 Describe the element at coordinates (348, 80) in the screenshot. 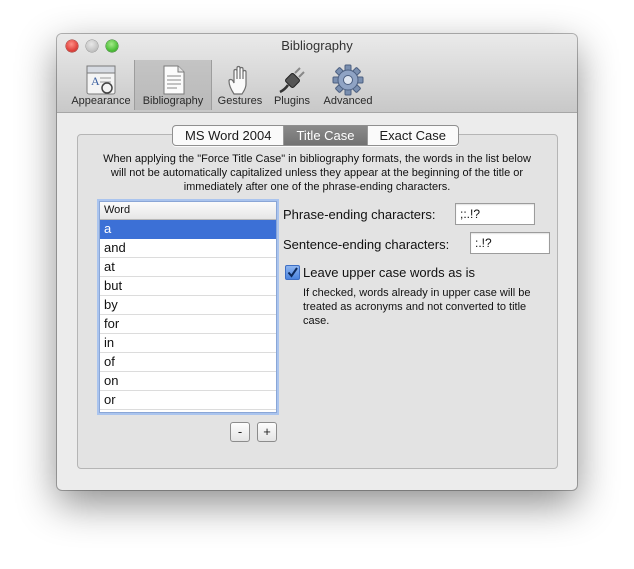

I see `gear-icon` at that location.